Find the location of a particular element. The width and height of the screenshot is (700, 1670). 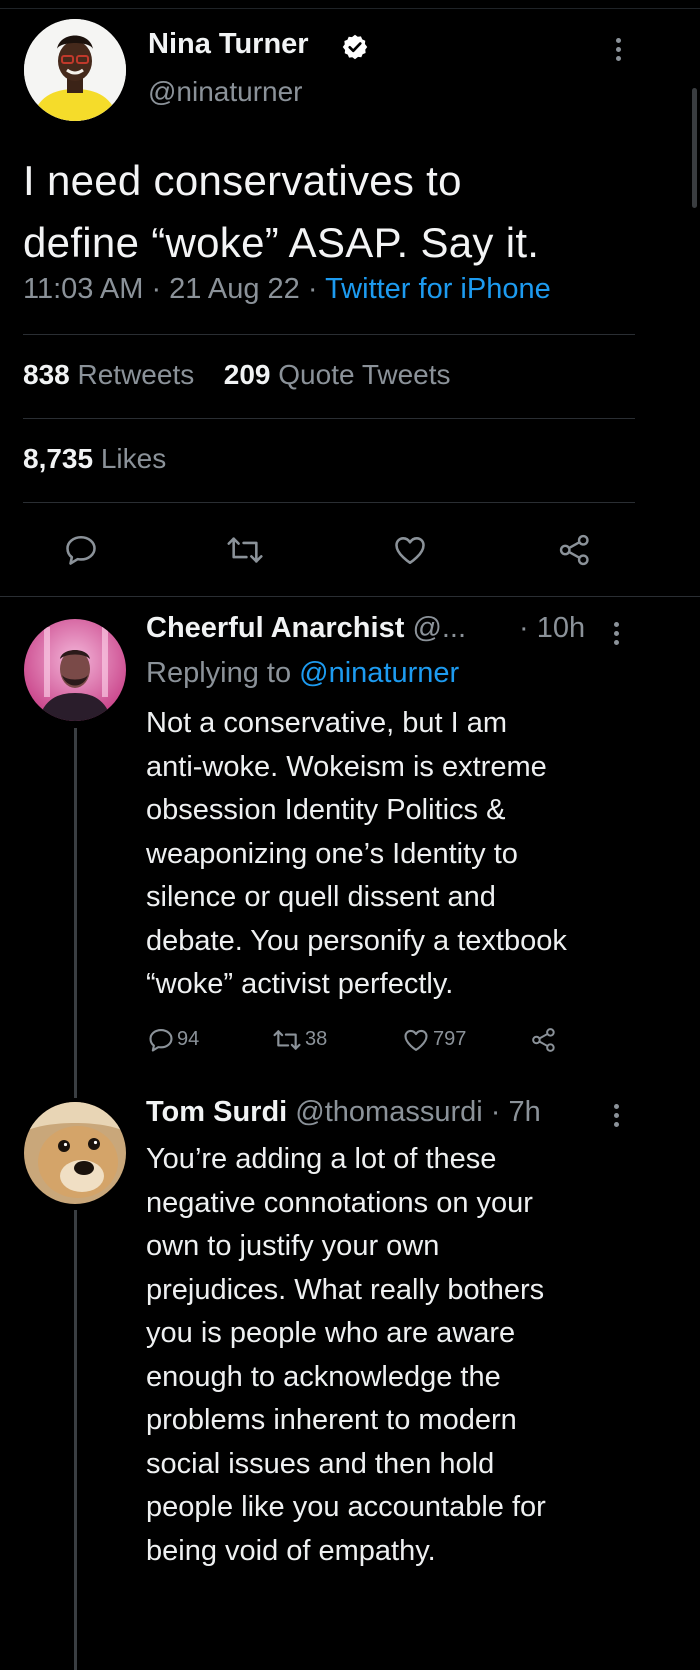

replying-to-label: Replying to is located at coordinates (219, 673).